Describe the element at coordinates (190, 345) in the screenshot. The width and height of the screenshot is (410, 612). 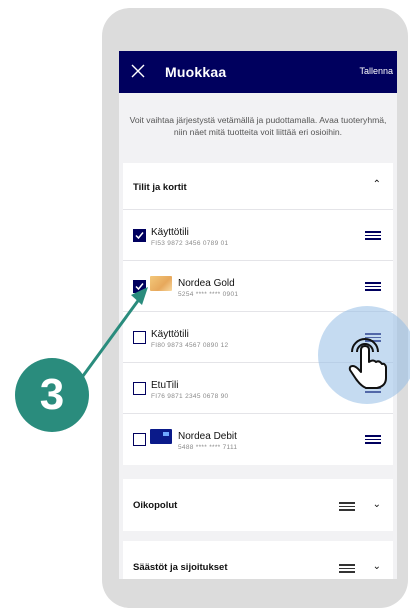
I see `item-number: FI80 9873 4567 0890 12` at that location.